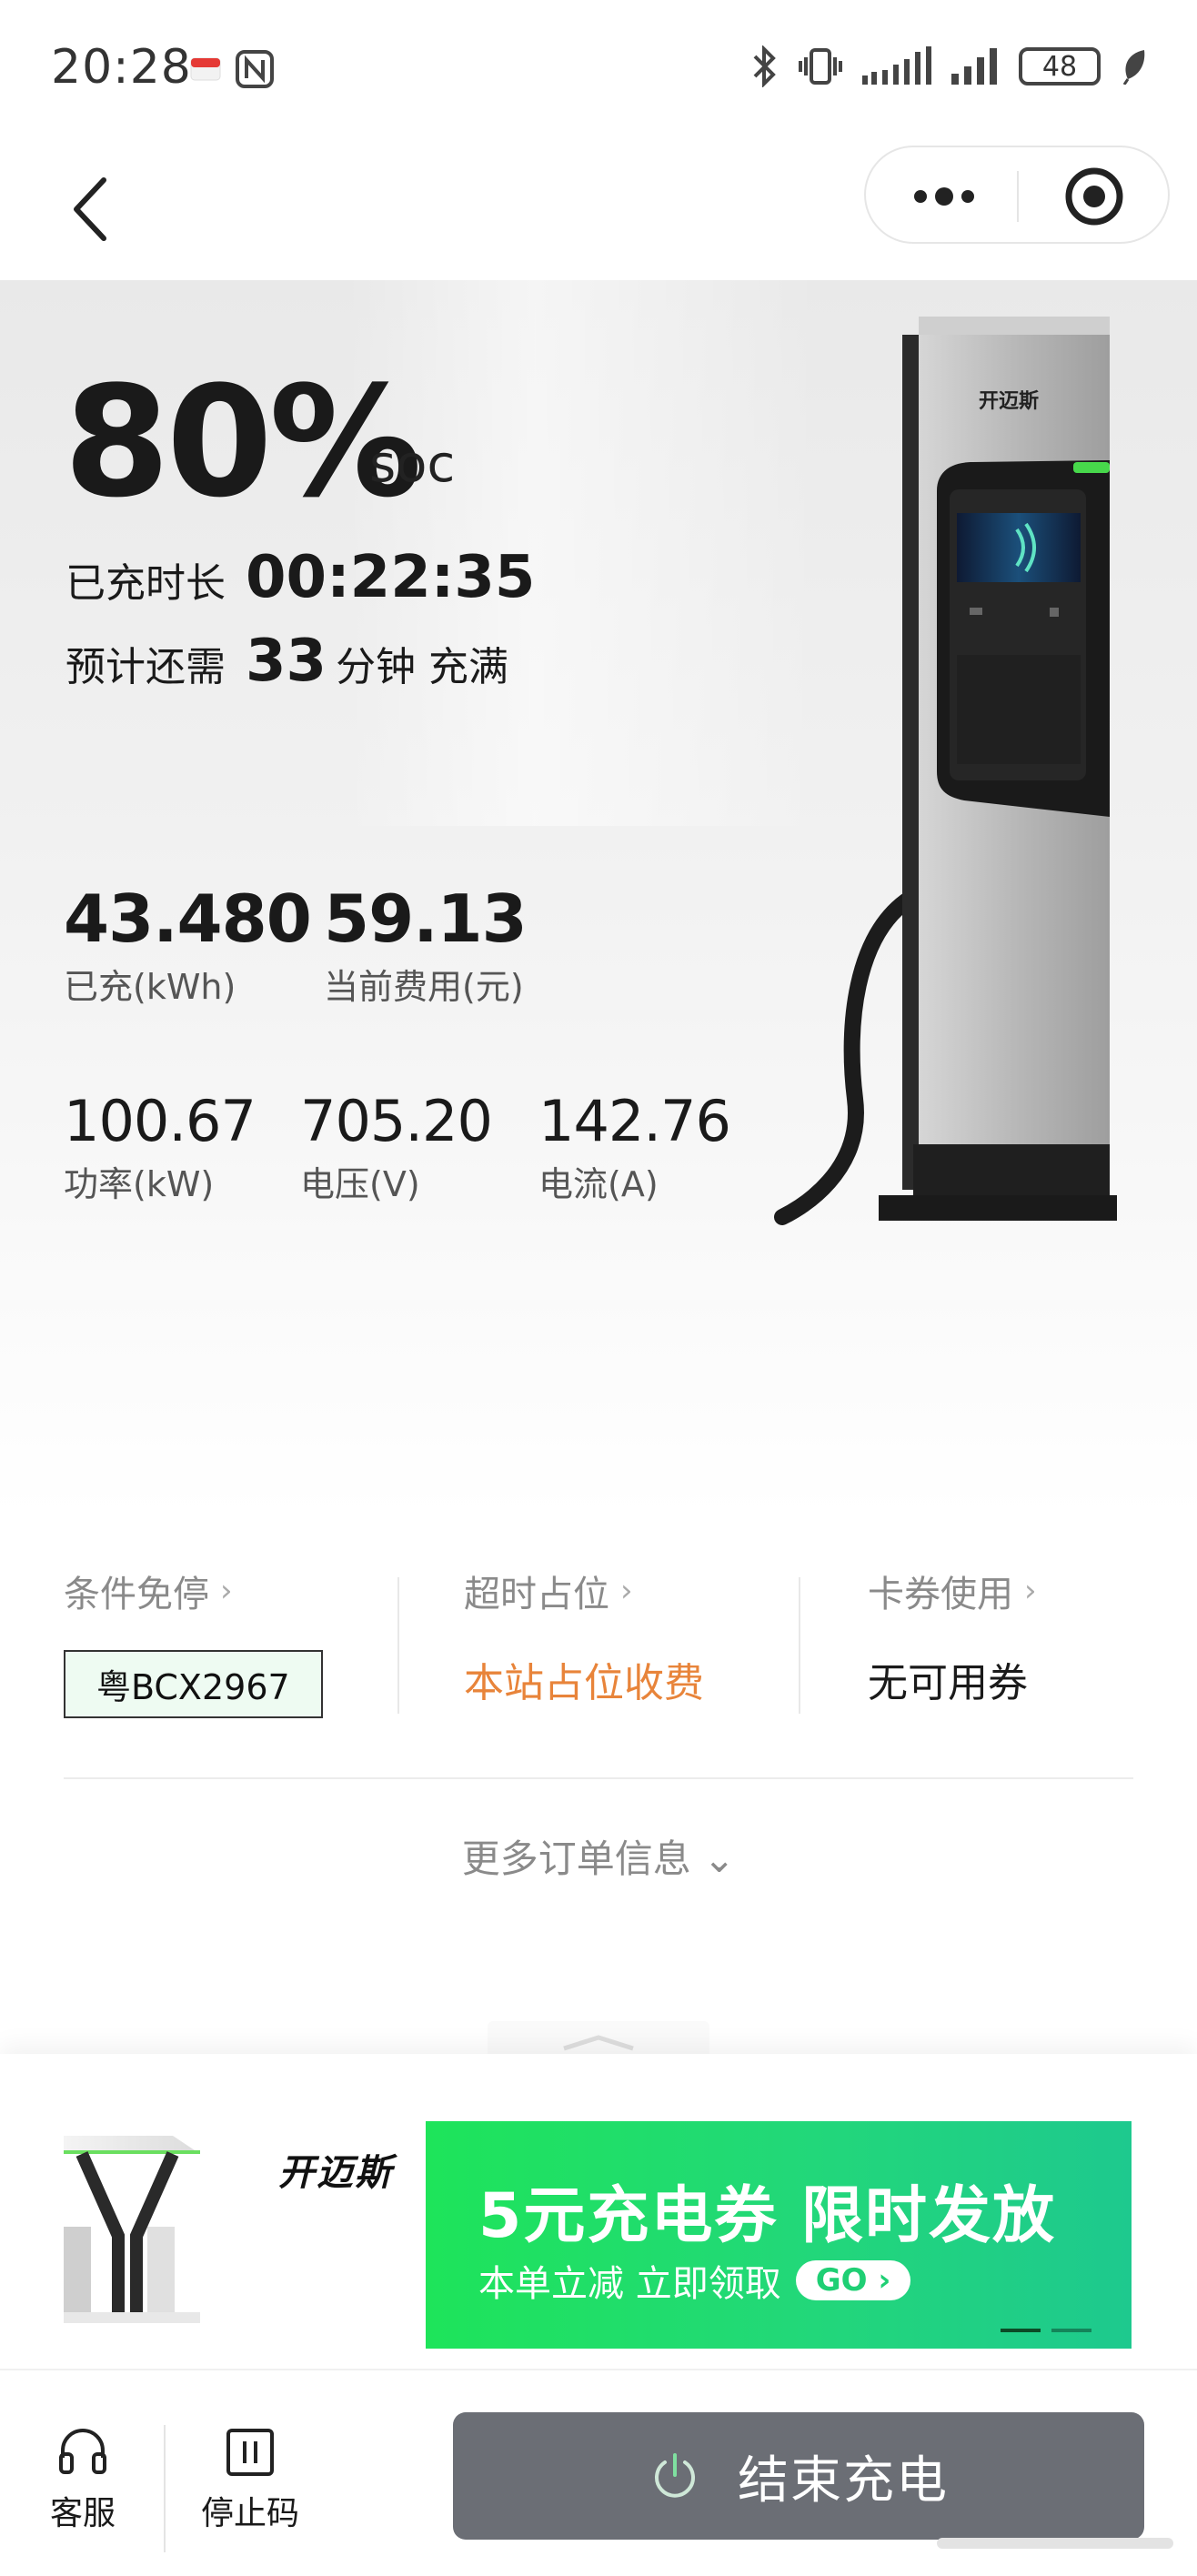 The image size is (1197, 2576). I want to click on go-button: GO ›, so click(853, 2280).